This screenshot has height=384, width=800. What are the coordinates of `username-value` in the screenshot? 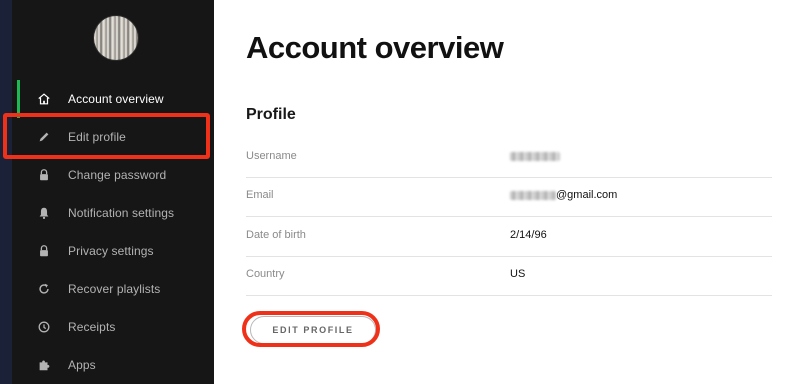 It's located at (535, 156).